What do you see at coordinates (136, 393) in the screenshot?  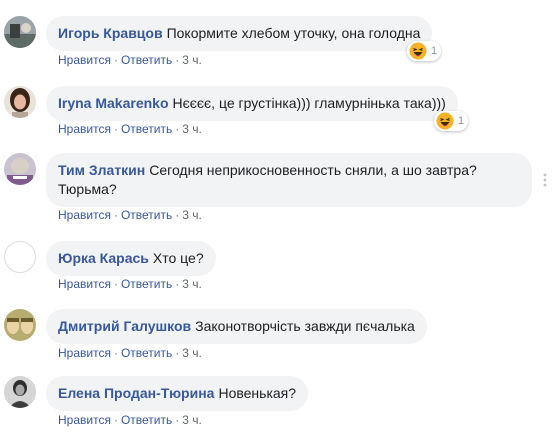 I see `comment-author: Елена Продан-Тюрина` at bounding box center [136, 393].